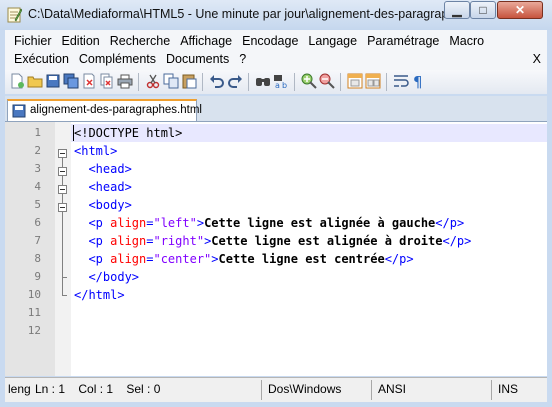 This screenshot has width=552, height=407. Describe the element at coordinates (401, 81) in the screenshot. I see `word-wrap-icon` at that location.